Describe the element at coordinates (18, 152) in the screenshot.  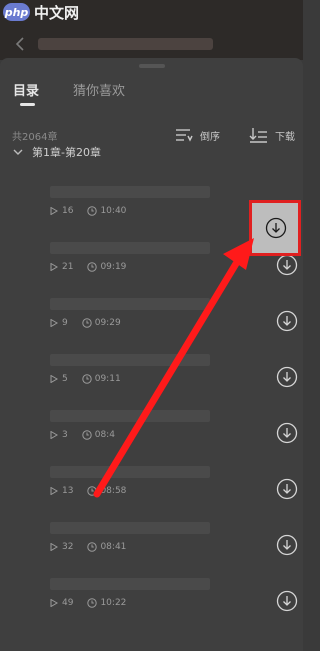
I see `chevron-down-icon` at that location.